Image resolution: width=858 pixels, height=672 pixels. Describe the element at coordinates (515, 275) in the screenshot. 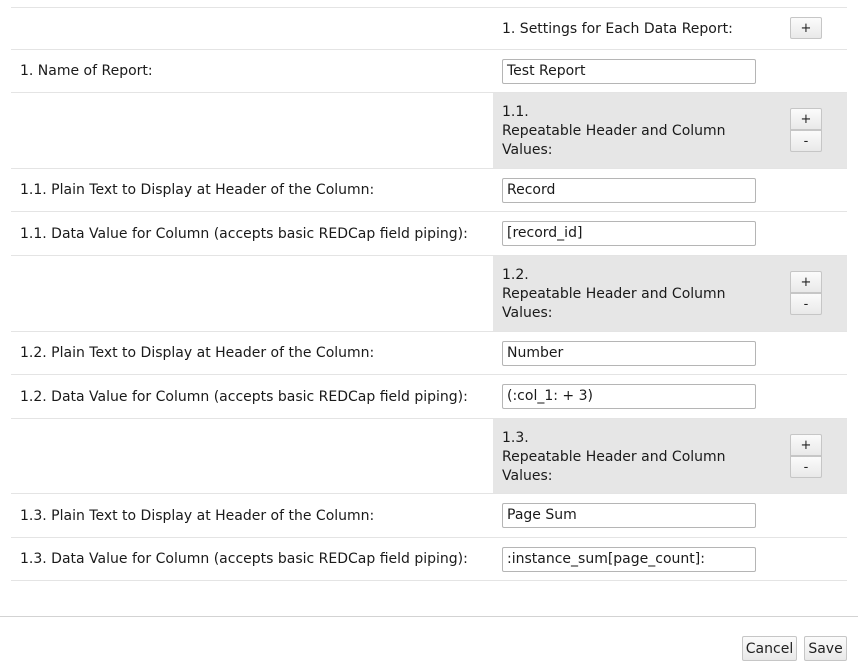

I see `group-title-number: 1.2.` at that location.